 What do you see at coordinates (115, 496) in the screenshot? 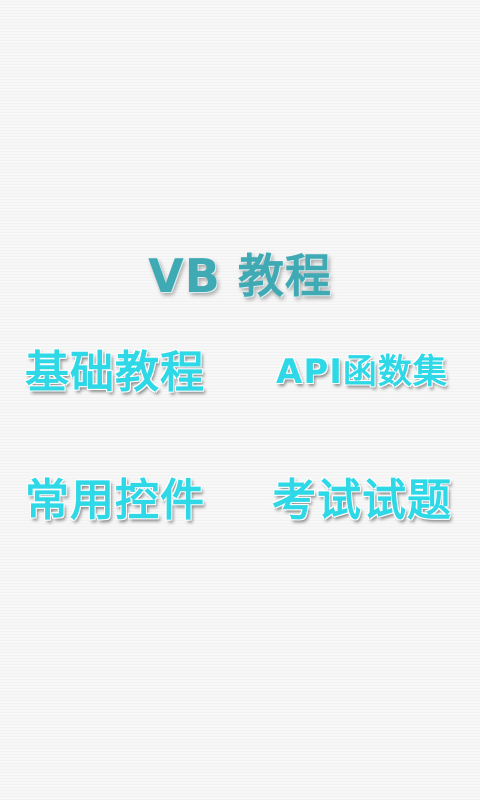
I see `common-controls-button: 常用控件` at bounding box center [115, 496].